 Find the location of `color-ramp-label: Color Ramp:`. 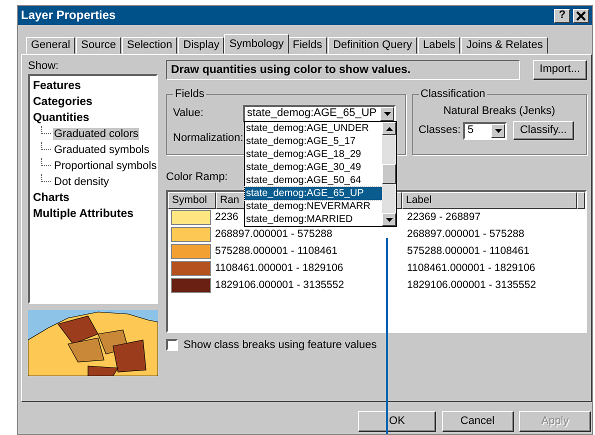

color-ramp-label: Color Ramp: is located at coordinates (197, 177).